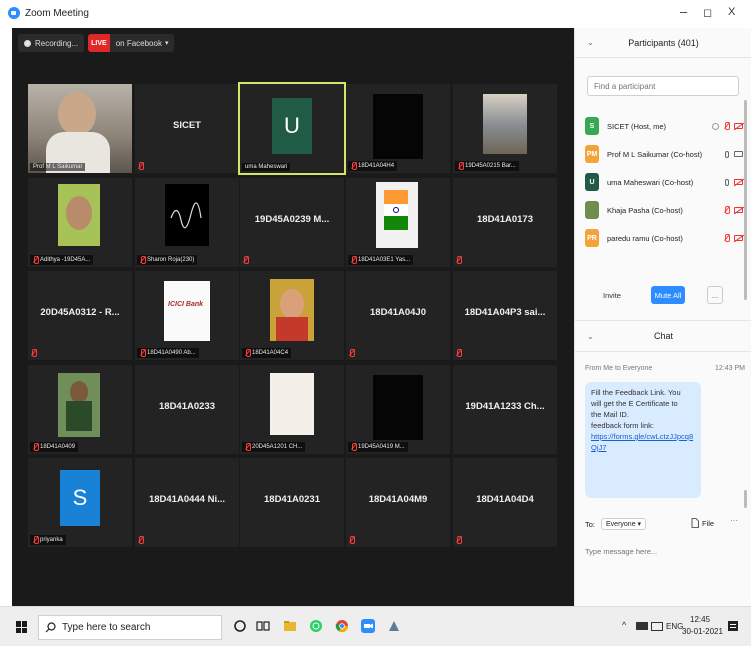 The height and width of the screenshot is (646, 751). Describe the element at coordinates (624, 524) in the screenshot. I see `recipient-select: Everyone ▾` at that location.